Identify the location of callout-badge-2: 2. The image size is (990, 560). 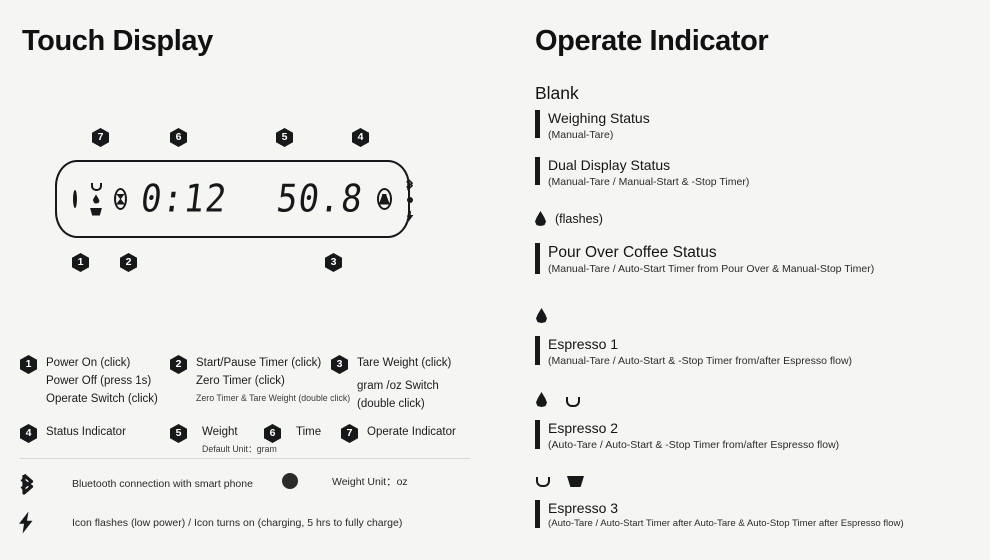
(128, 265).